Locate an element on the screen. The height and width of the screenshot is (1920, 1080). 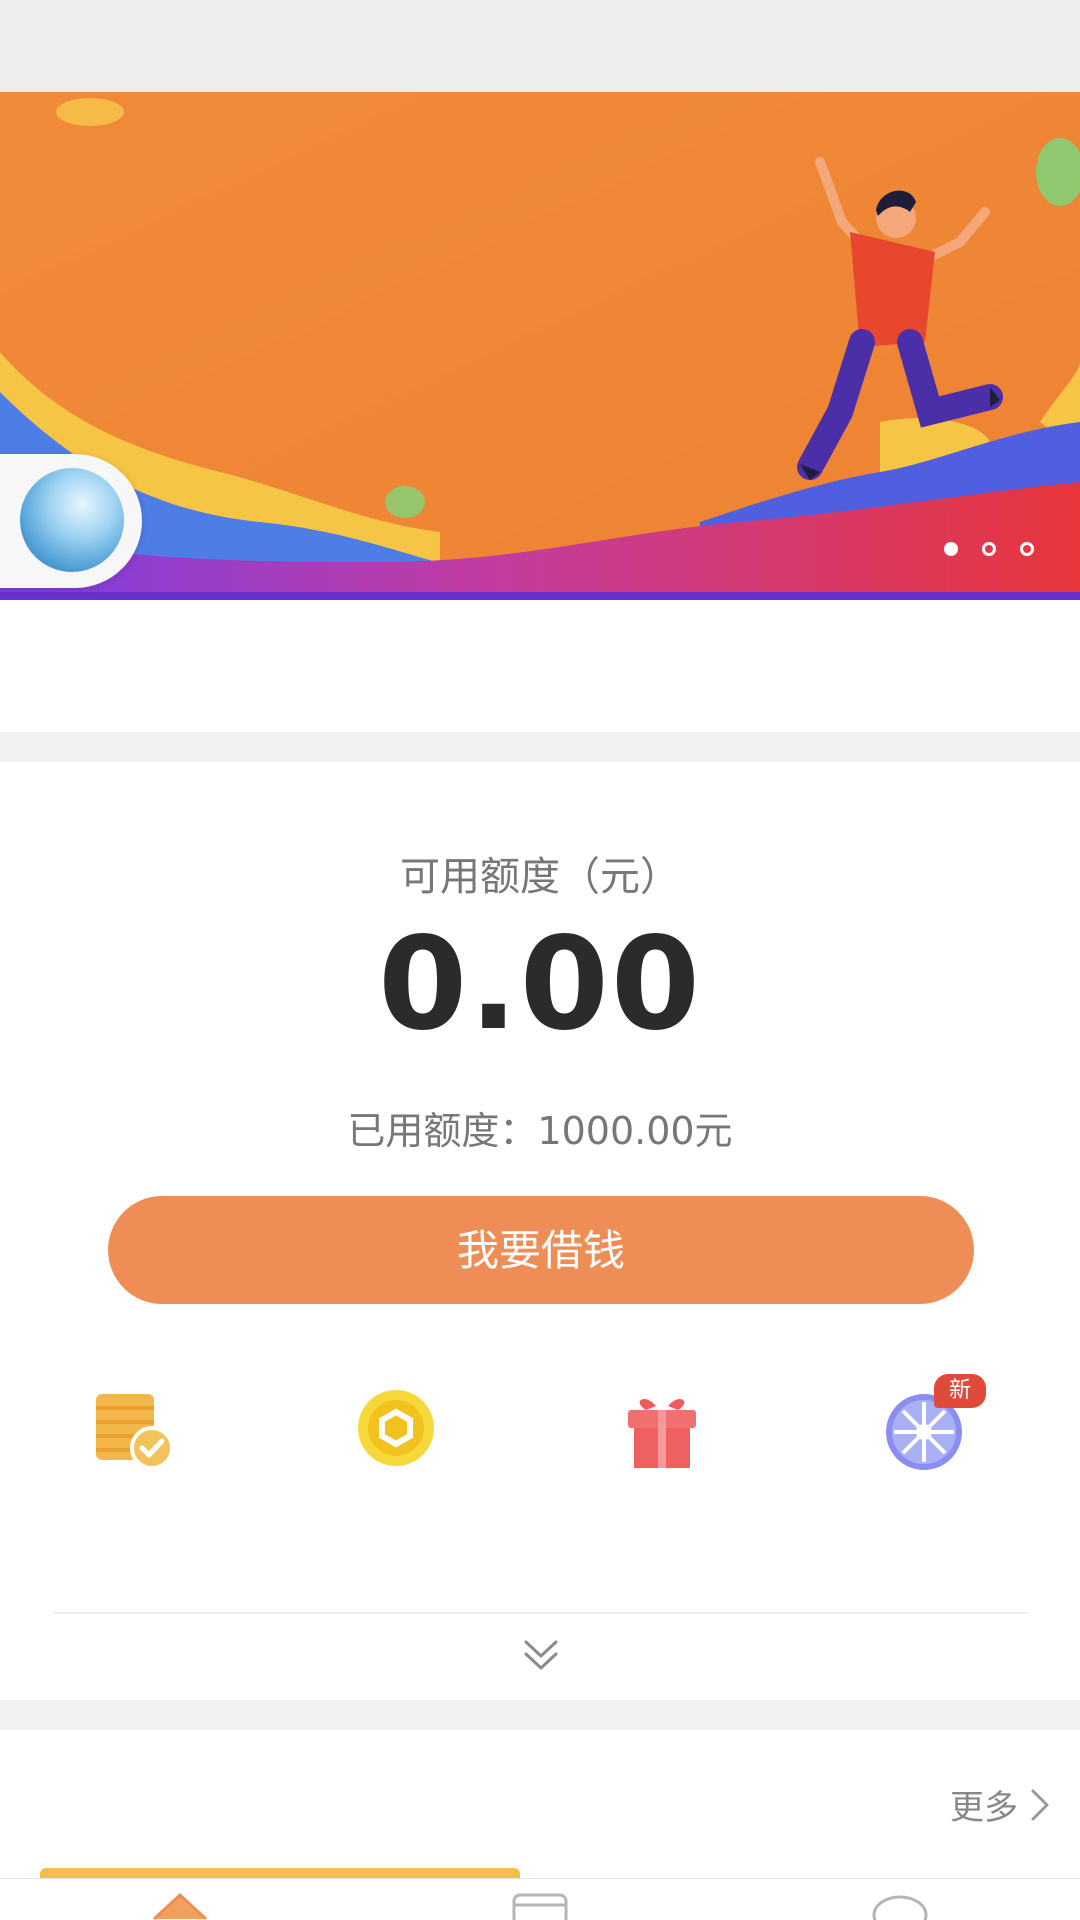
quick-action-wheel: 新 is located at coordinates (935, 1431).